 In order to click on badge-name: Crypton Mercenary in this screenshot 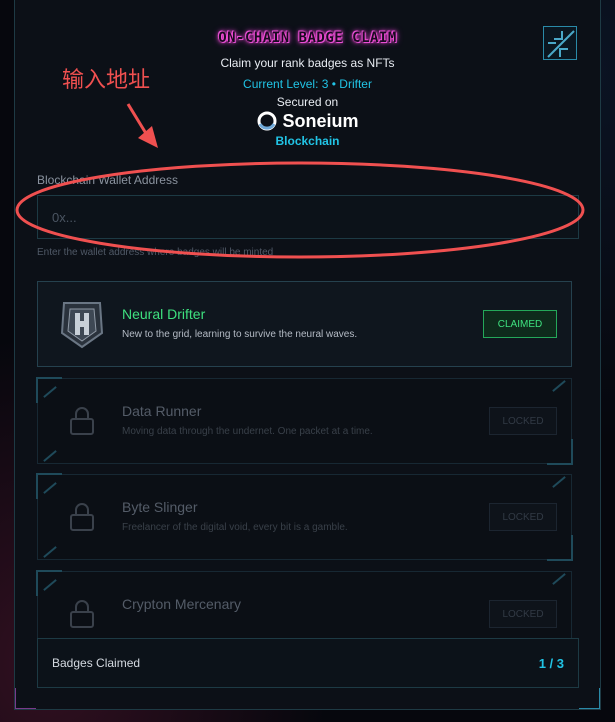, I will do `click(182, 604)`.